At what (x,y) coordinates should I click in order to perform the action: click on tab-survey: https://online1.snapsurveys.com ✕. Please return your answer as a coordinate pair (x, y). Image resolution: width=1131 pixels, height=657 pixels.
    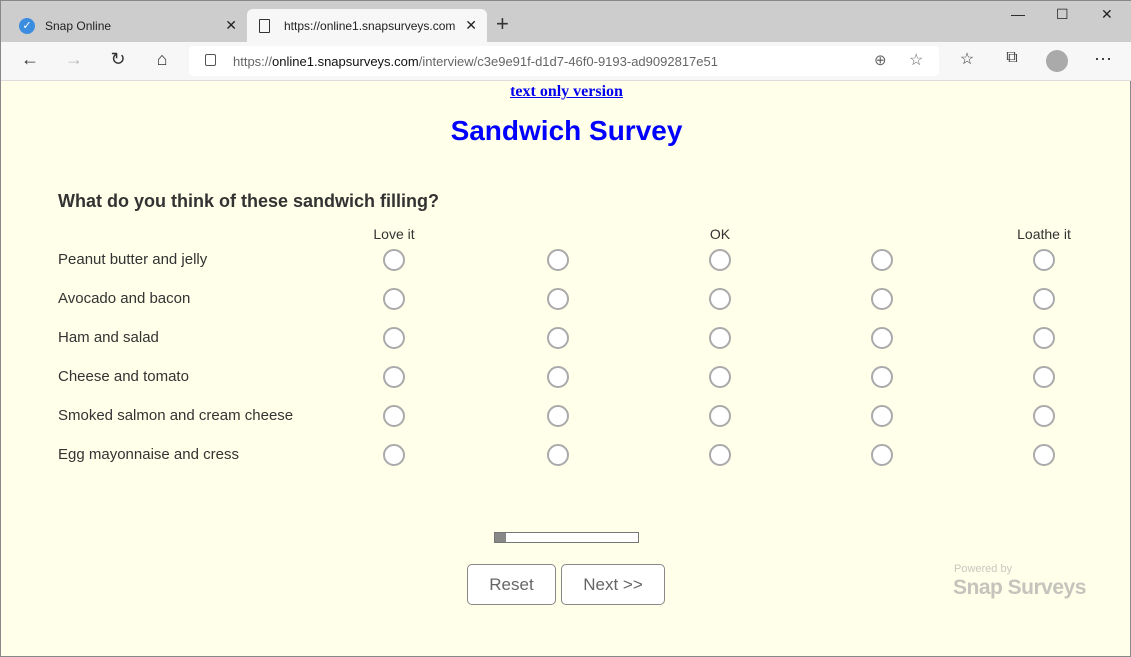
    Looking at the image, I should click on (367, 25).